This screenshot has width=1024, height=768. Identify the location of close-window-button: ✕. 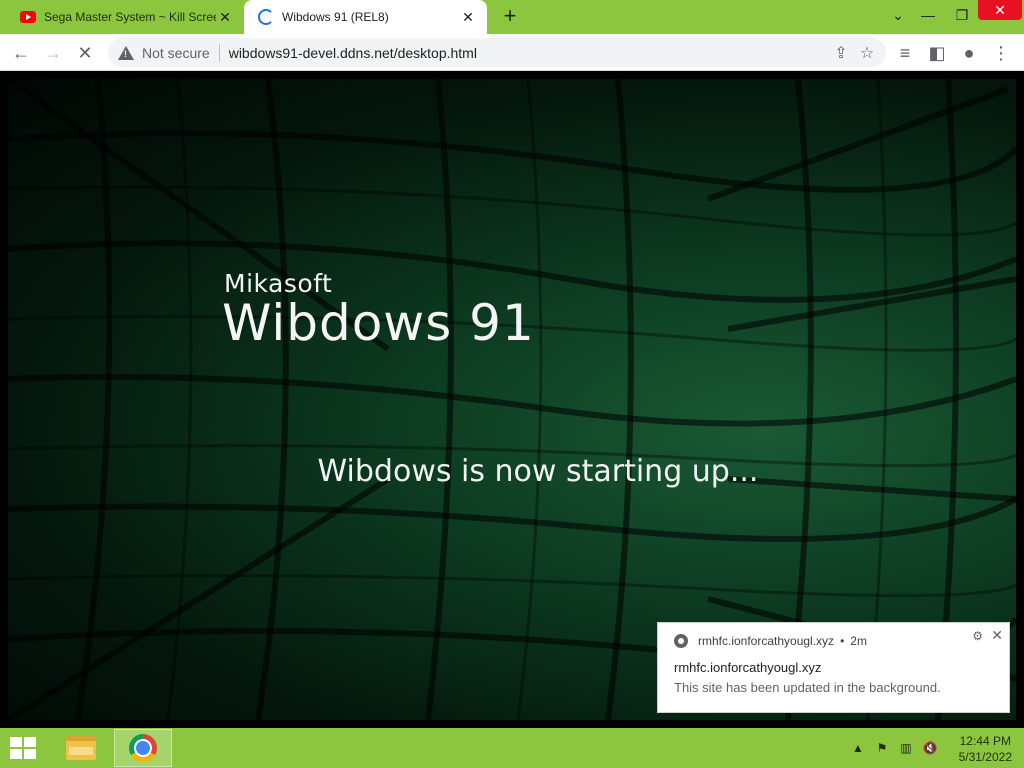
(1000, 10).